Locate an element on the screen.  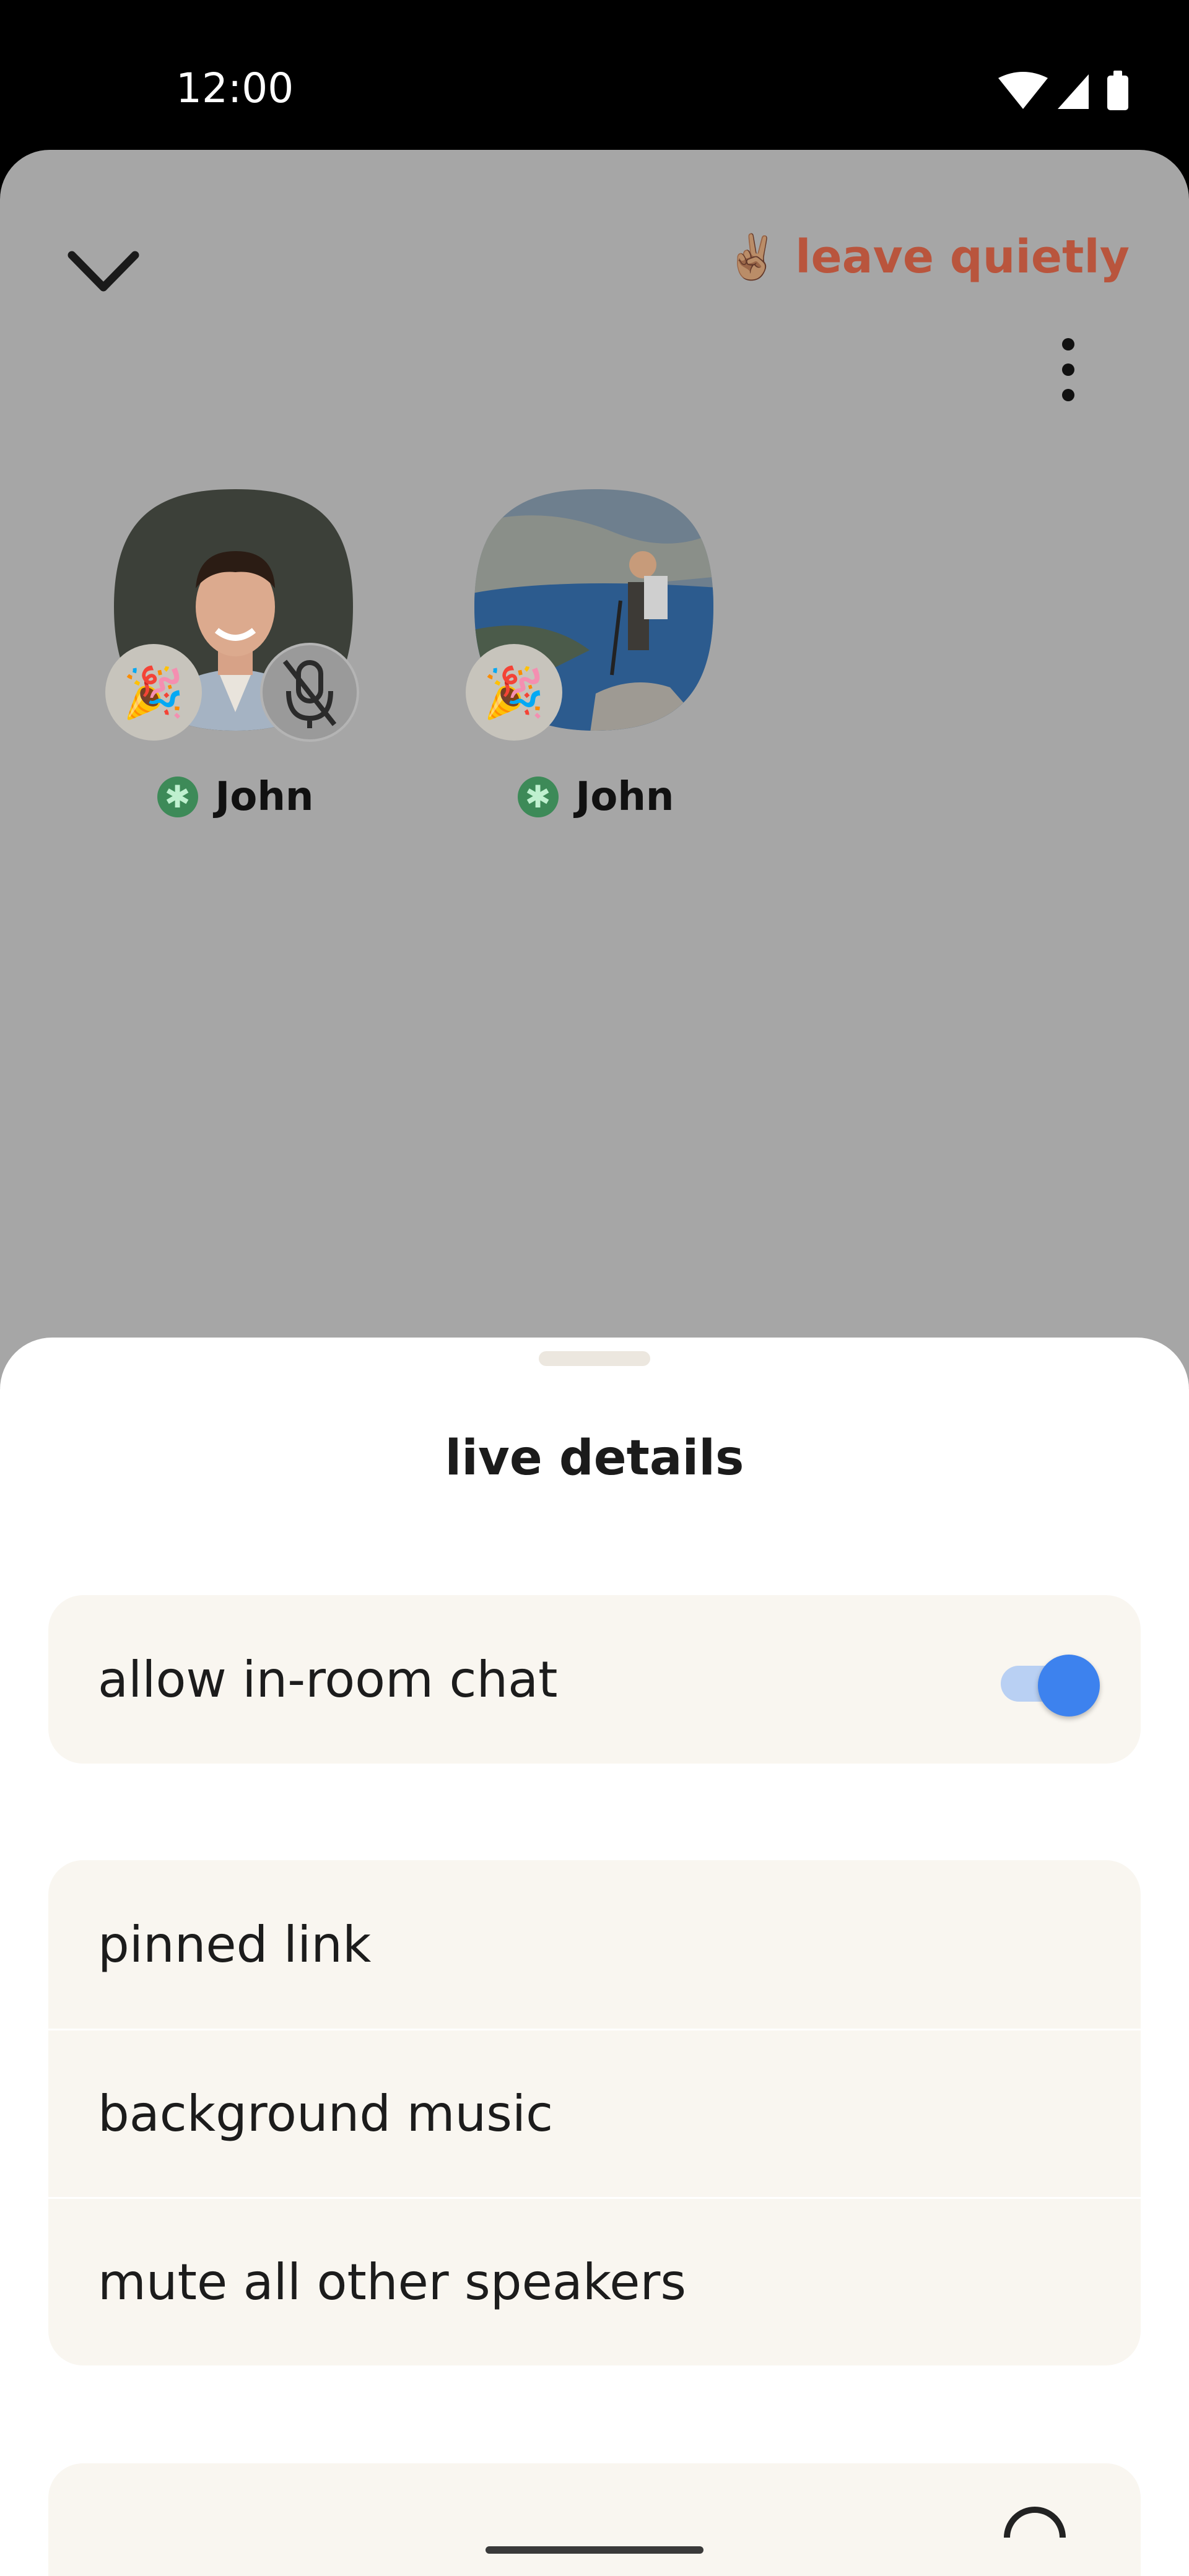
peace-hand-icon: ✌🏽 is located at coordinates (752, 256).